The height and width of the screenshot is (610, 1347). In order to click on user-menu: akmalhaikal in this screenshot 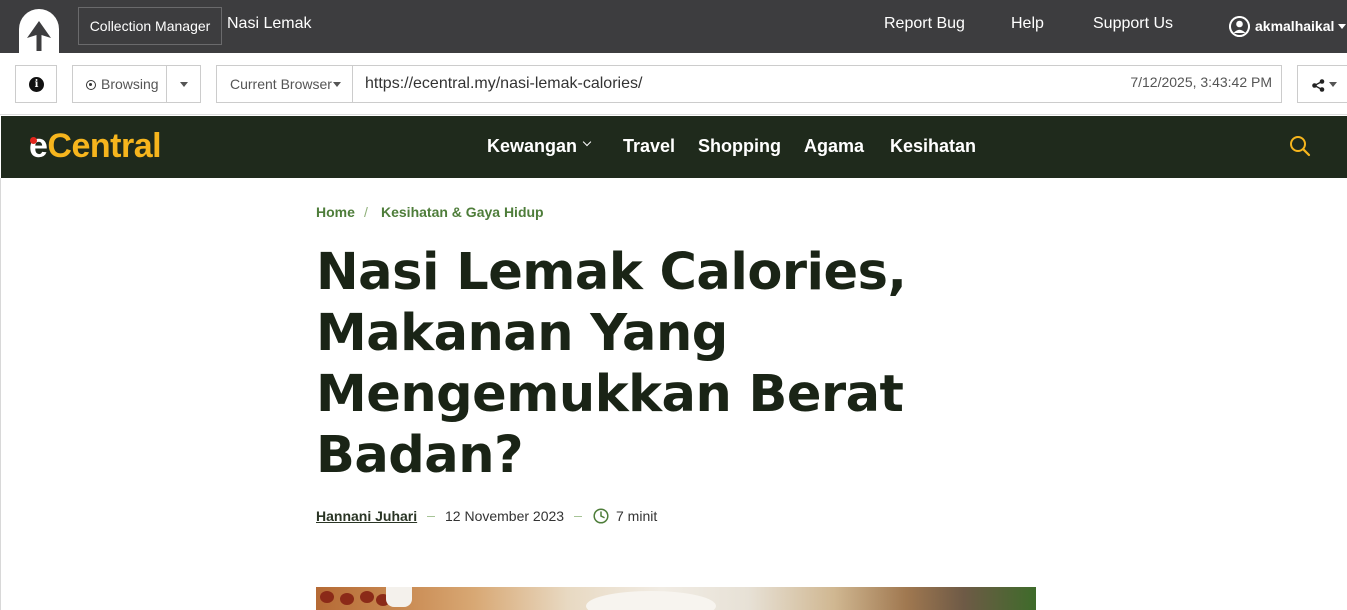, I will do `click(1288, 26)`.